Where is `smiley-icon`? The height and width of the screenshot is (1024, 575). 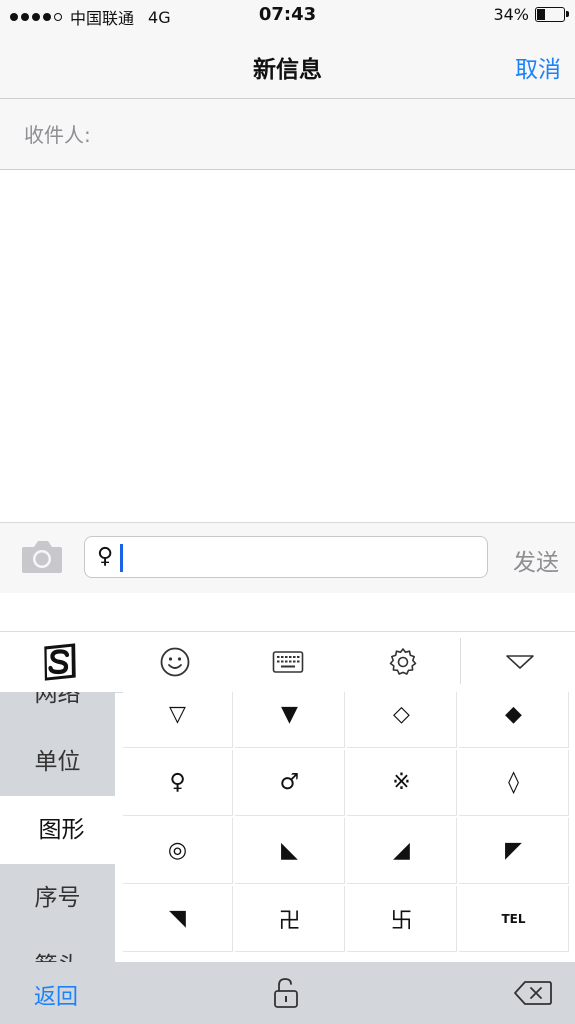 smiley-icon is located at coordinates (175, 662).